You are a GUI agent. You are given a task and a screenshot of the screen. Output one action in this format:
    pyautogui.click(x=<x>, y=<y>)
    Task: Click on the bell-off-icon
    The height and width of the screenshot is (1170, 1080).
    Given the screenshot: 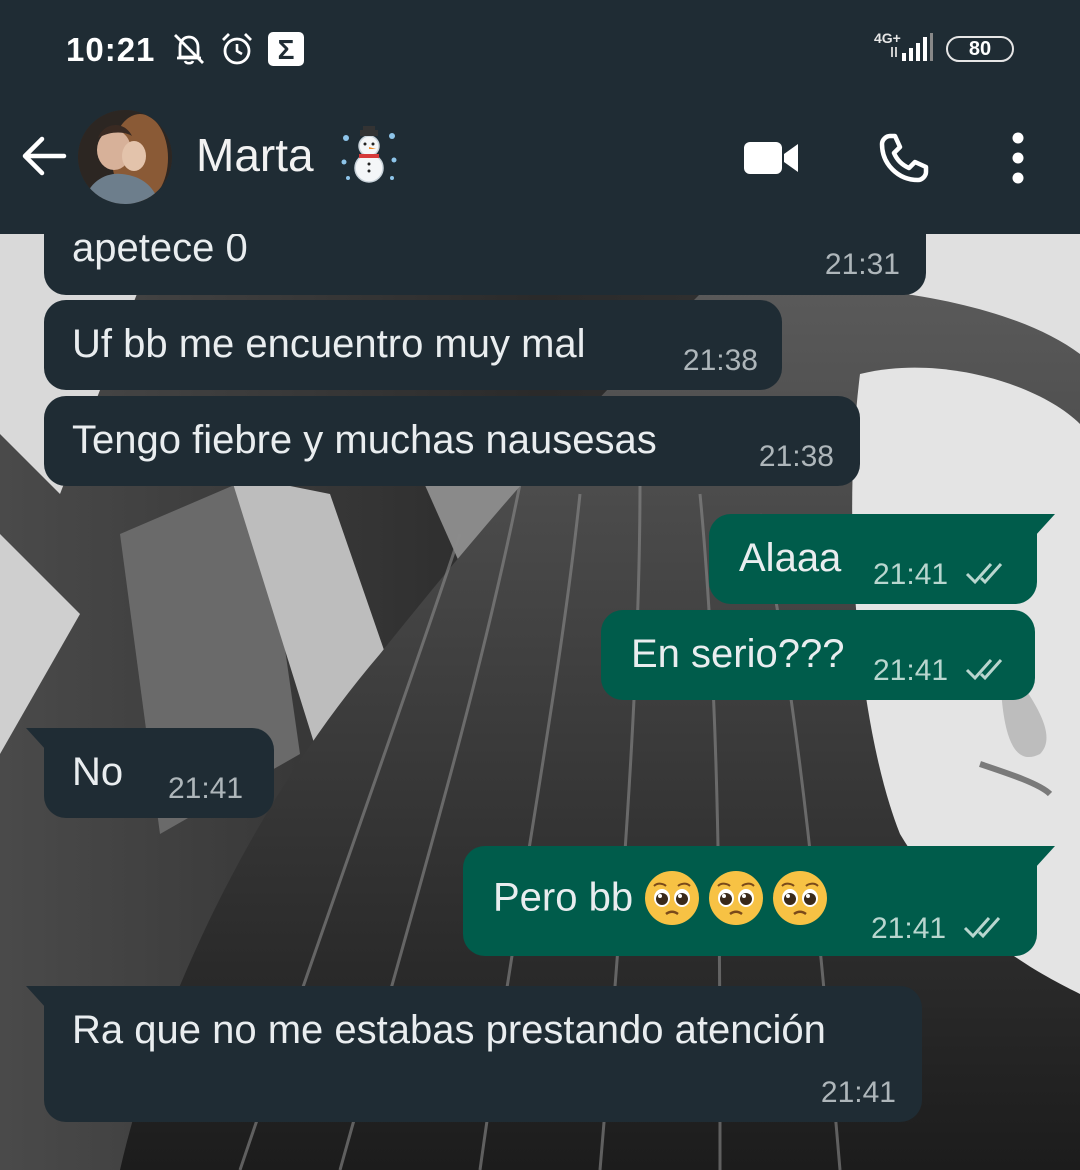 What is the action you would take?
    pyautogui.click(x=189, y=49)
    